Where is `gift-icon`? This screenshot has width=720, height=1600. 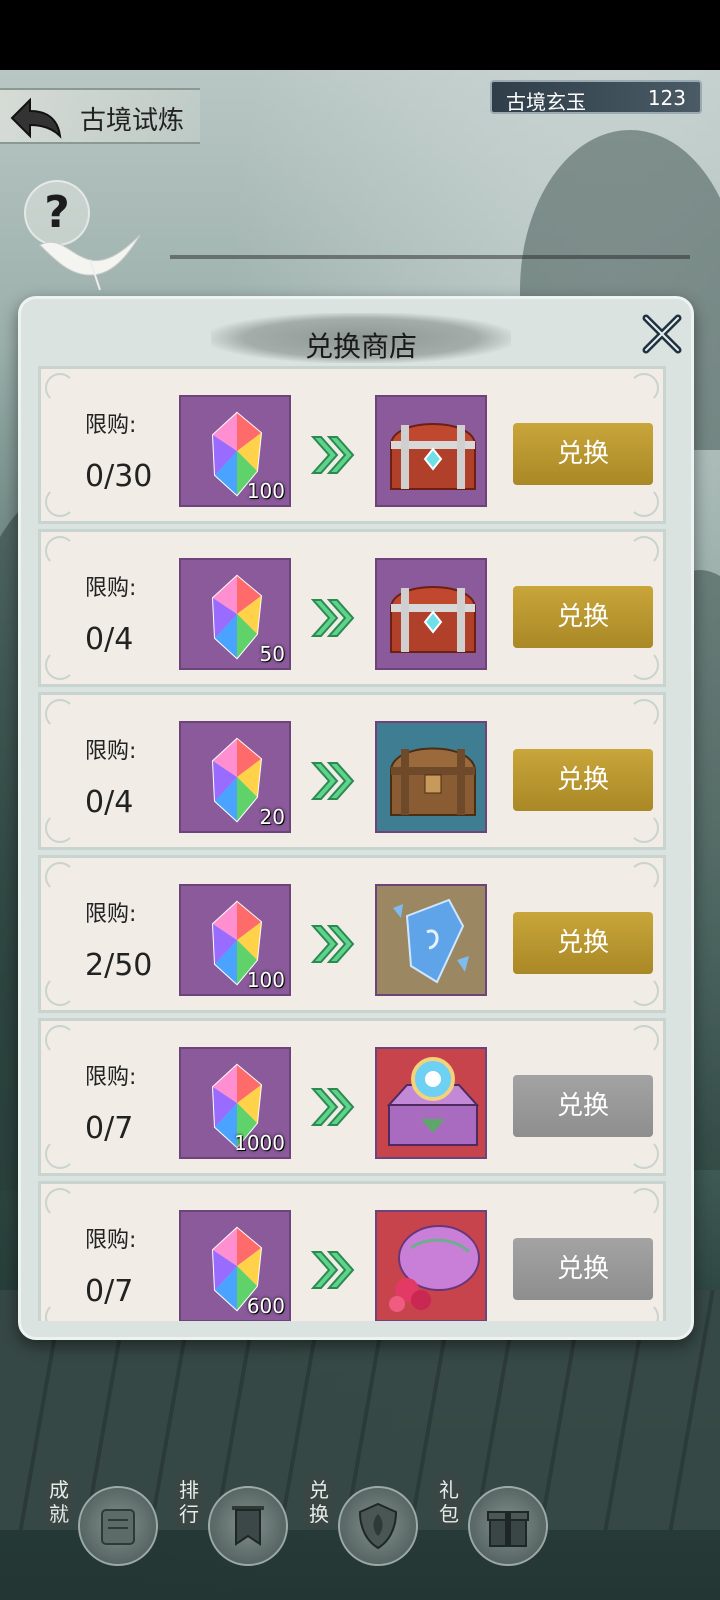
gift-icon is located at coordinates (508, 1529).